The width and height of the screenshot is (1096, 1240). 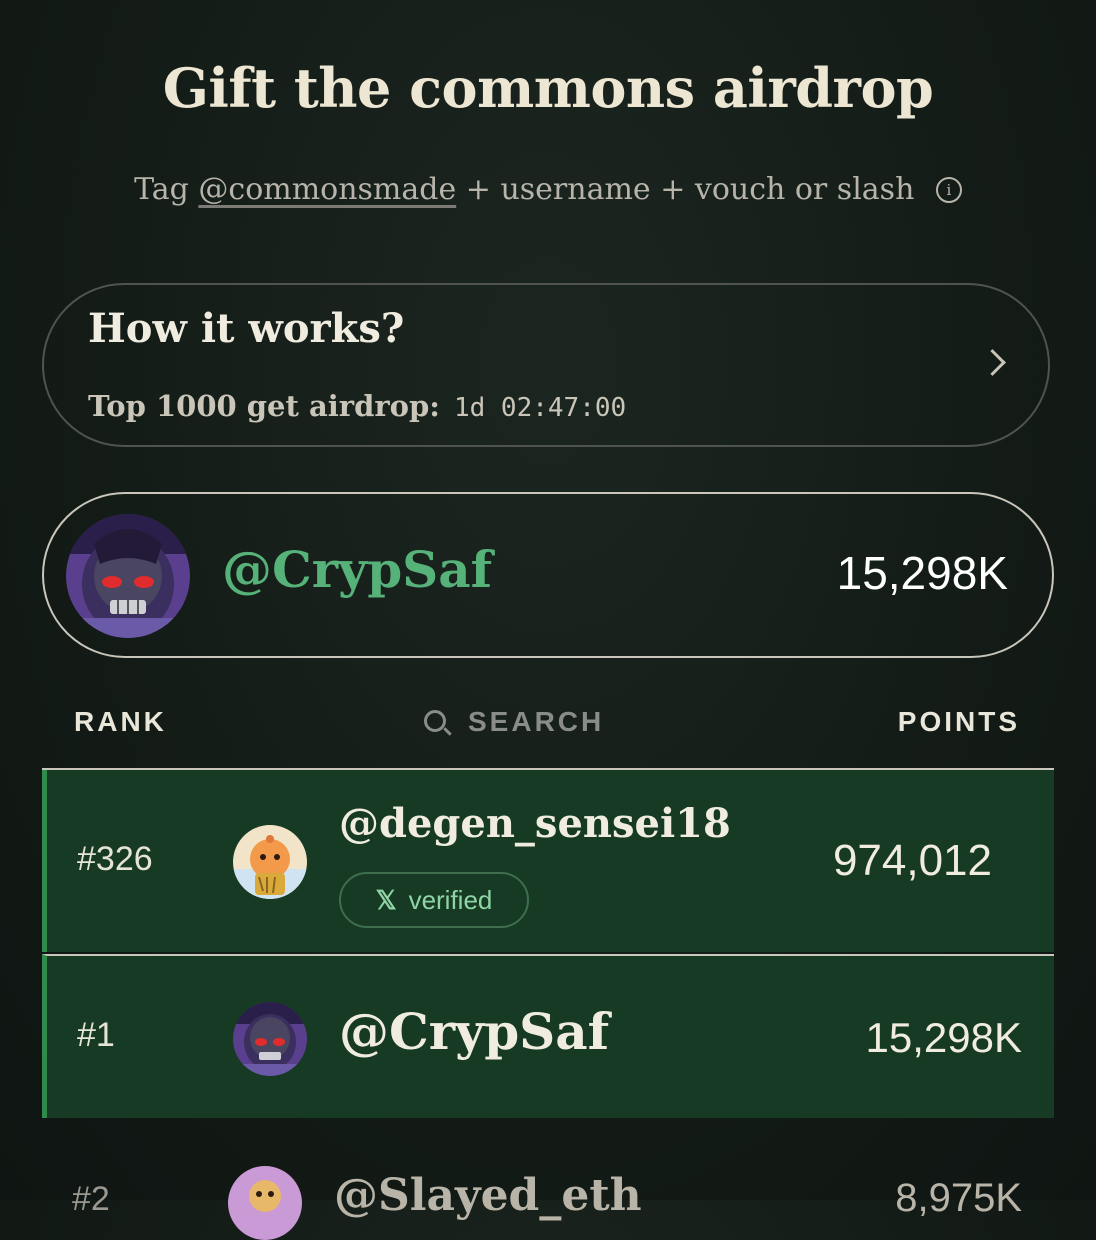 What do you see at coordinates (548, 861) in the screenshot?
I see `table-row: #326 @degen_sensei18 𝕏verified 974,012` at bounding box center [548, 861].